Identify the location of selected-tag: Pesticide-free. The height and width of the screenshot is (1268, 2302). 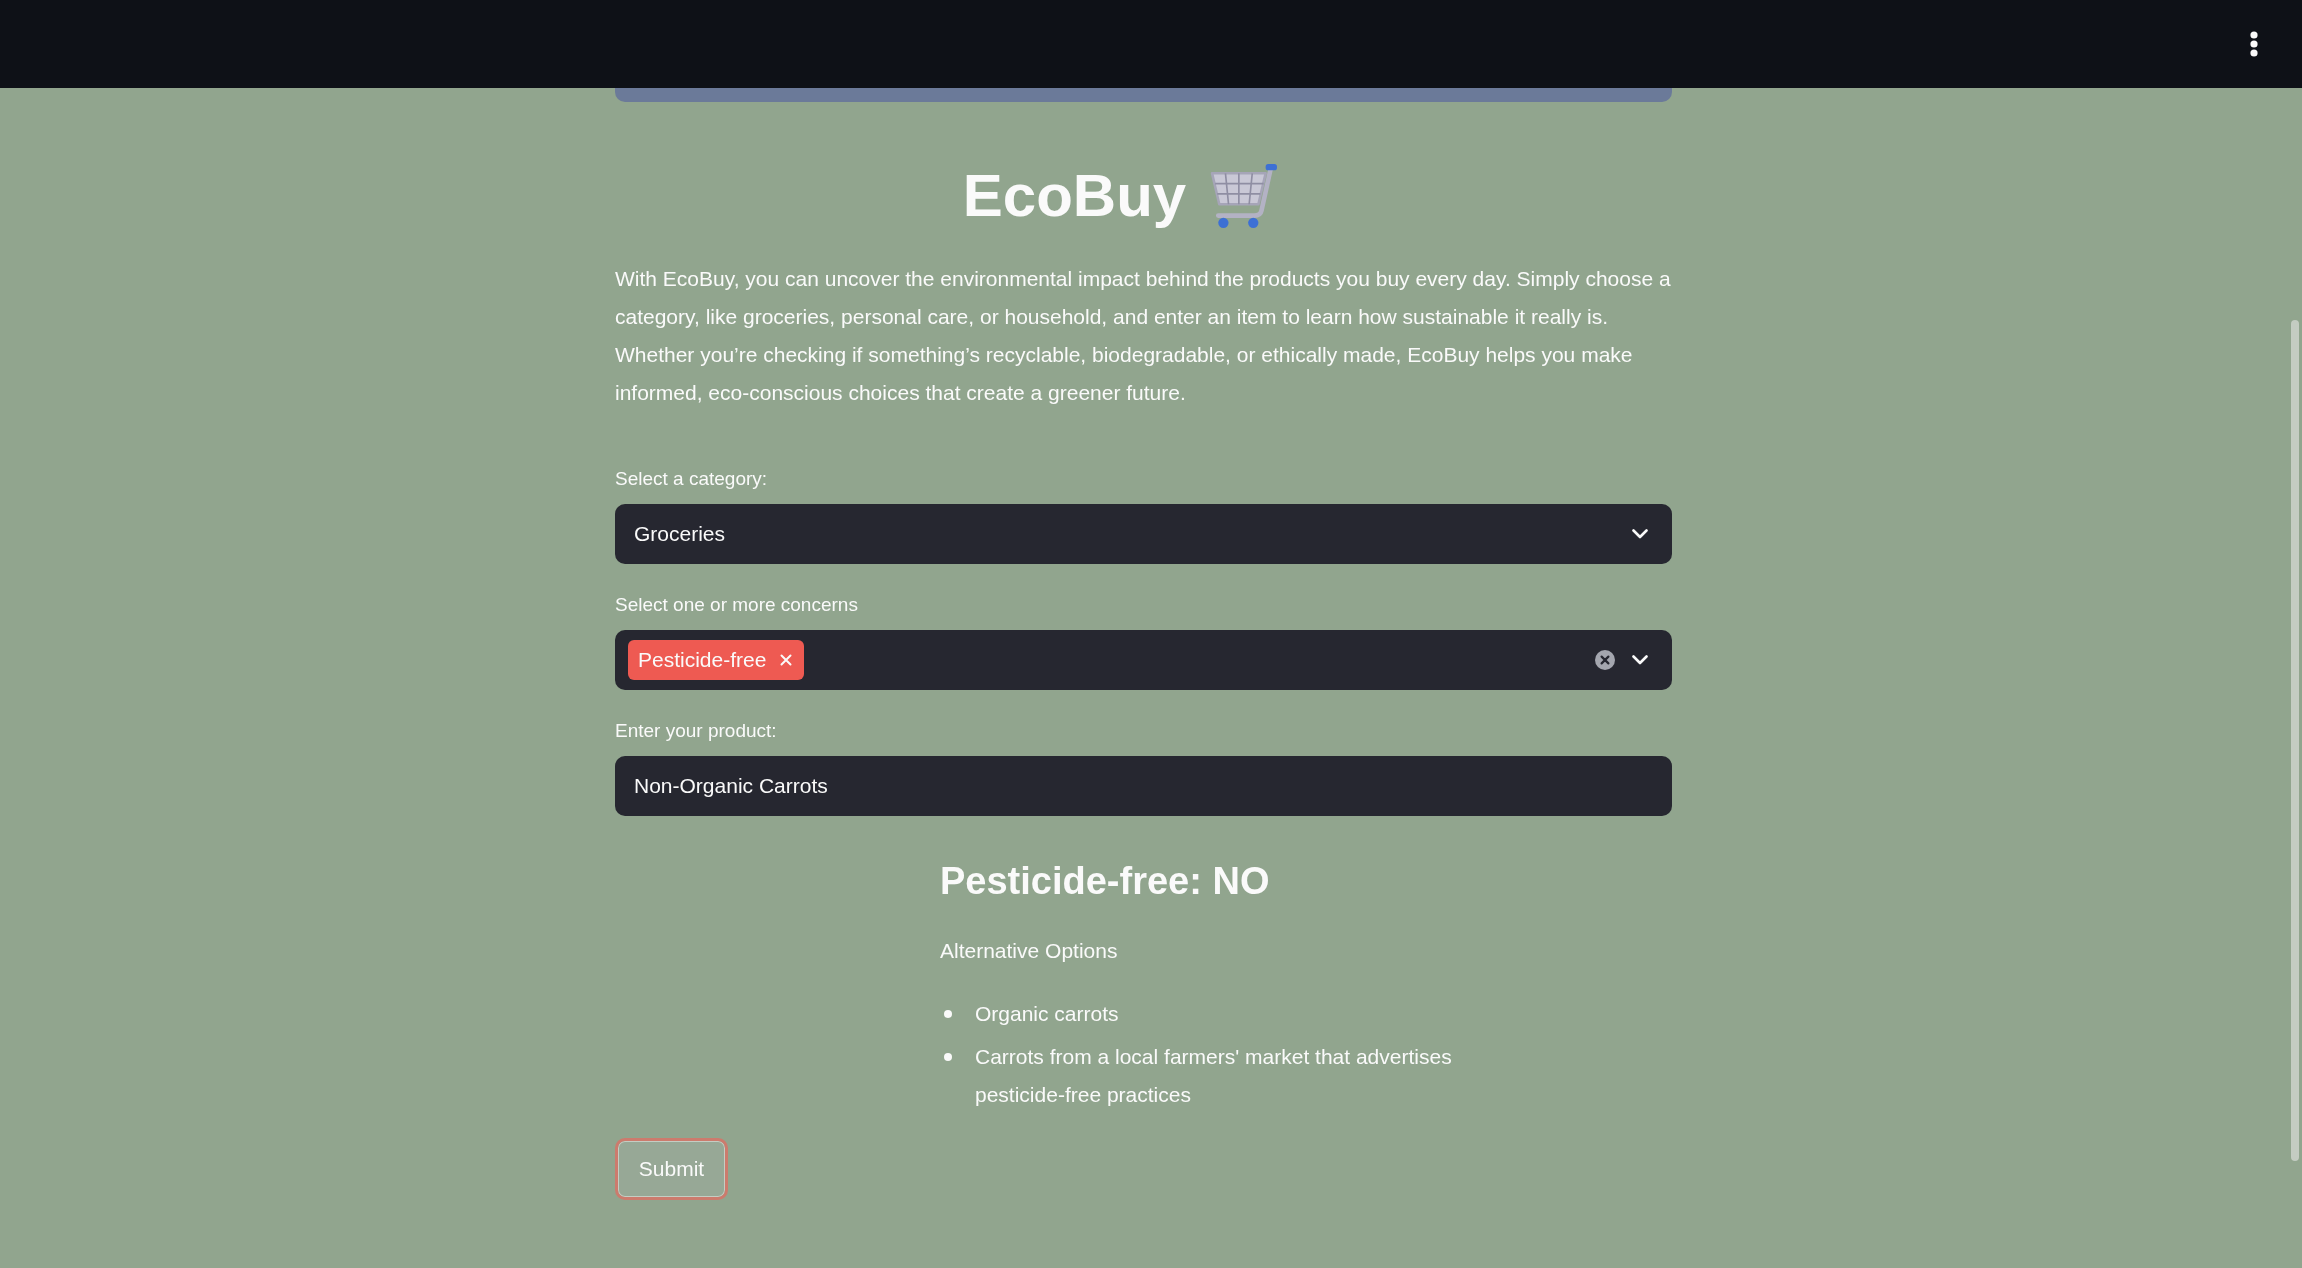
(716, 660).